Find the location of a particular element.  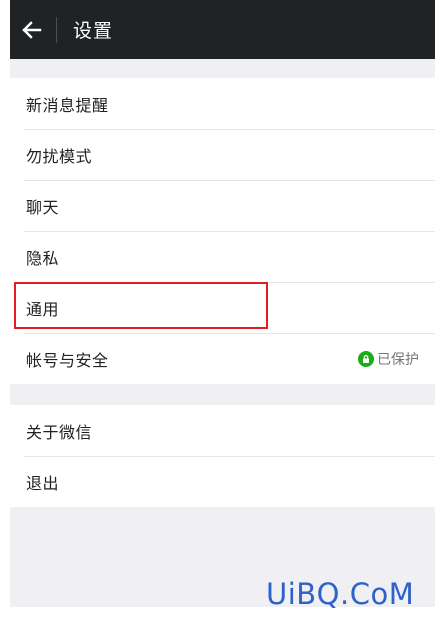

settings-item-chat: 聊天 is located at coordinates (222, 205).